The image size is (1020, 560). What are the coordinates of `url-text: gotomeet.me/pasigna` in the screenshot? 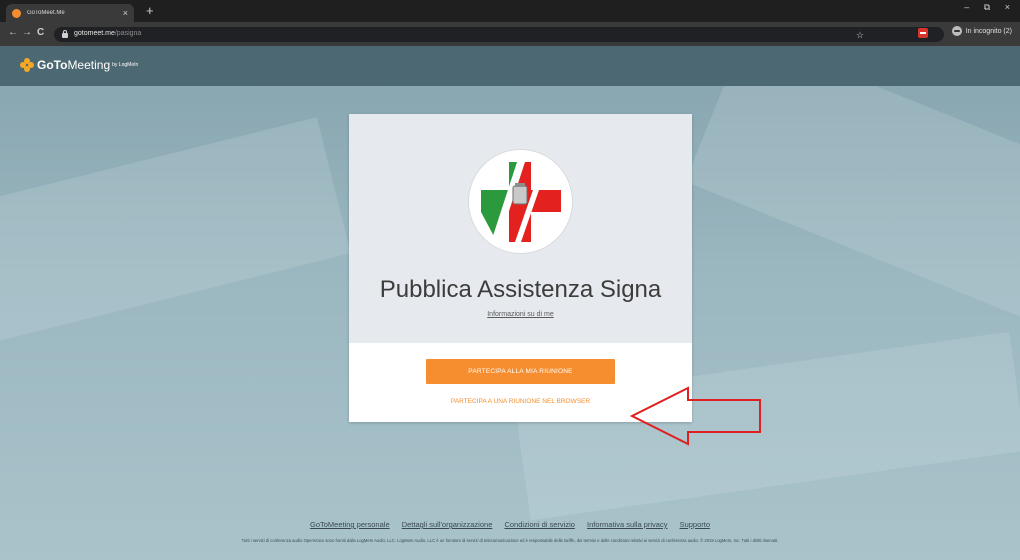 It's located at (107, 33).